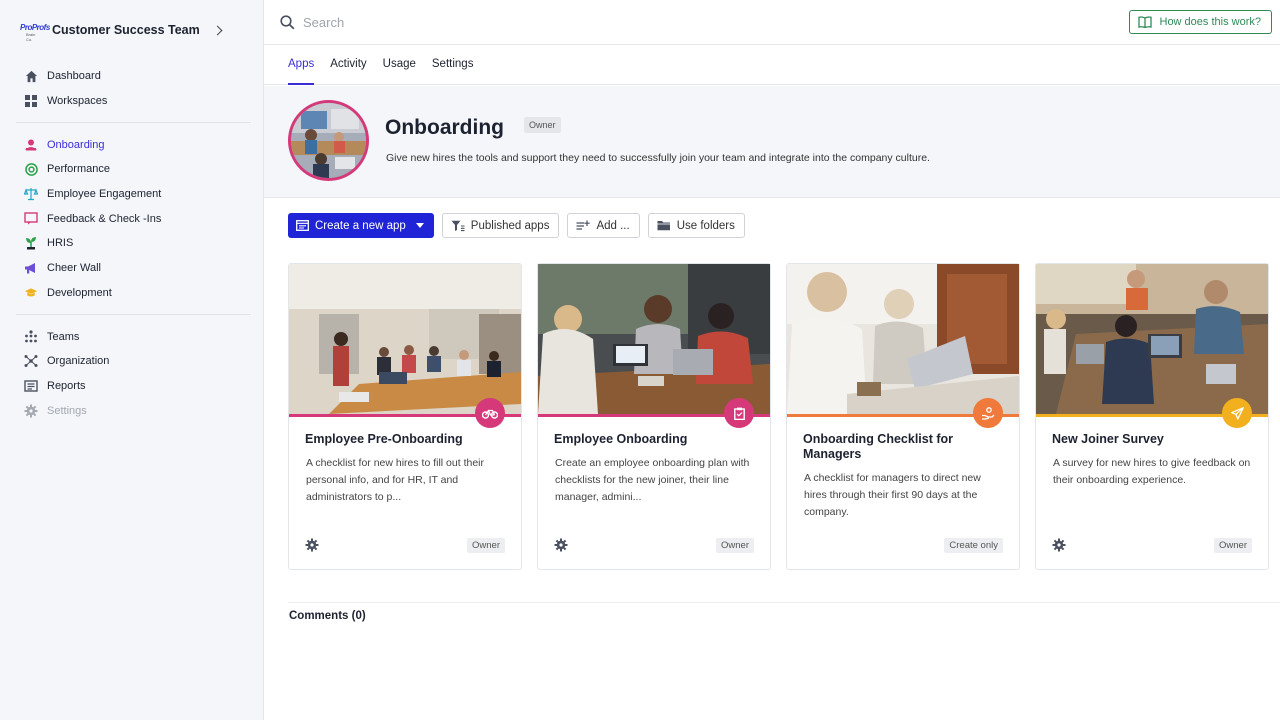 This screenshot has width=1280, height=720. What do you see at coordinates (131, 194) in the screenshot?
I see `sidebar-item-employee-engagement: Employee Engagement` at bounding box center [131, 194].